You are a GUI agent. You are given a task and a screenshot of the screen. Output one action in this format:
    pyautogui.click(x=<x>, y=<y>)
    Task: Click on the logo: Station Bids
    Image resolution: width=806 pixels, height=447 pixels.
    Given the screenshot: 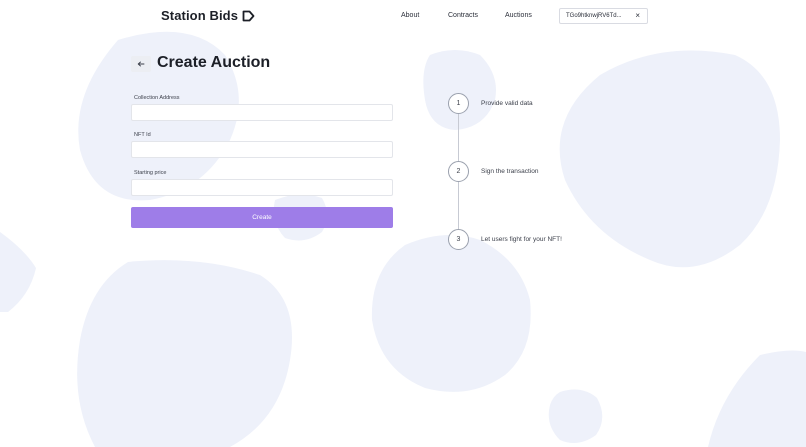 What is the action you would take?
    pyautogui.click(x=208, y=15)
    